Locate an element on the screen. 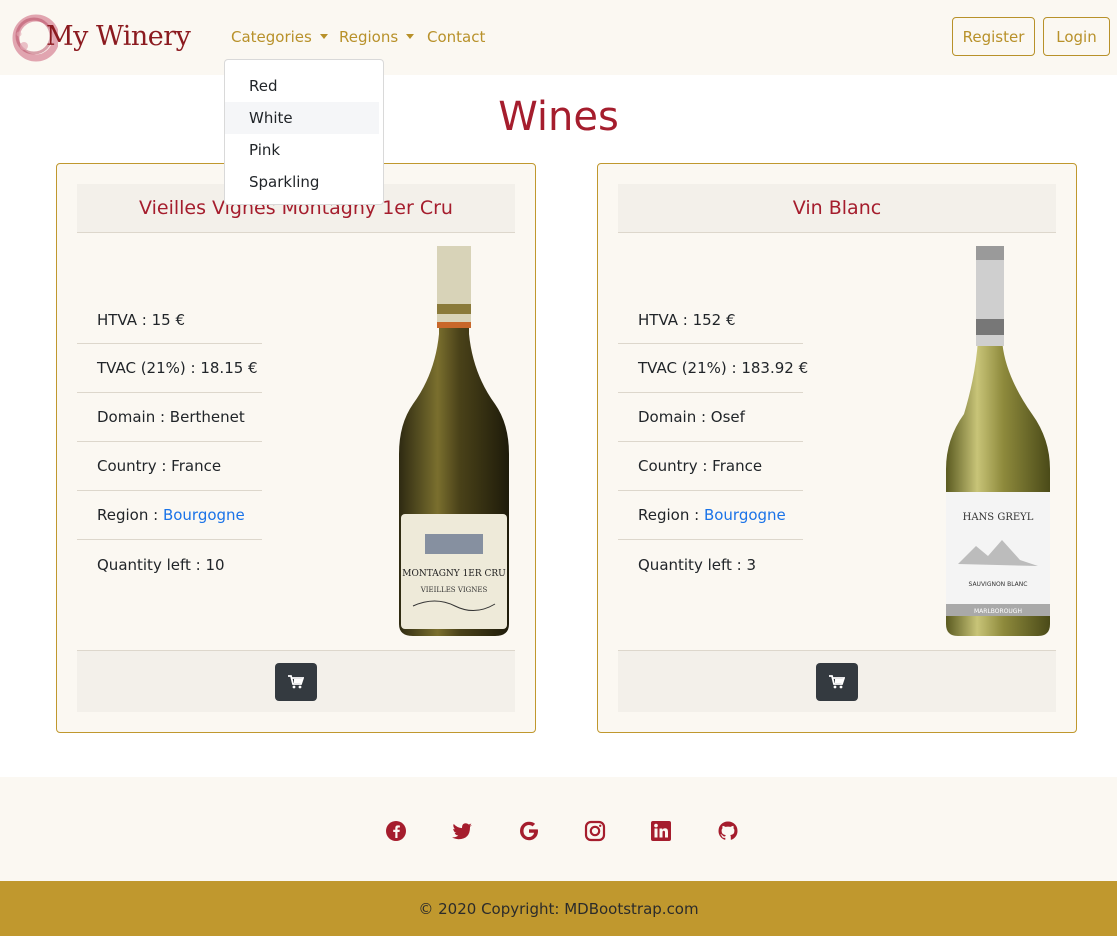  login-button: Login is located at coordinates (1076, 36).